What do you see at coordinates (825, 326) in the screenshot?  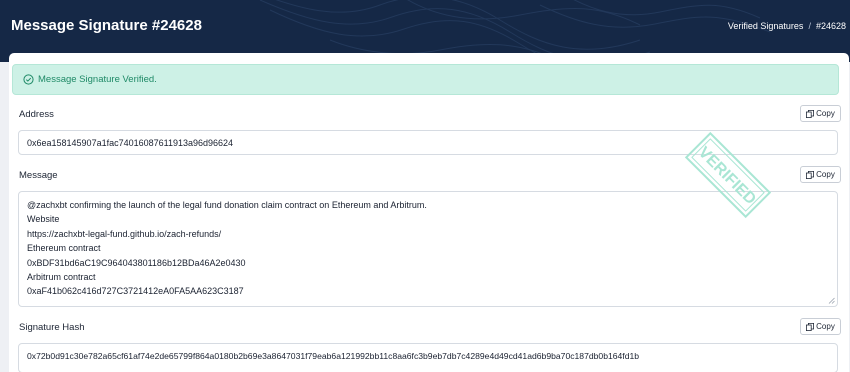 I see `copy-signature-label: Copy` at bounding box center [825, 326].